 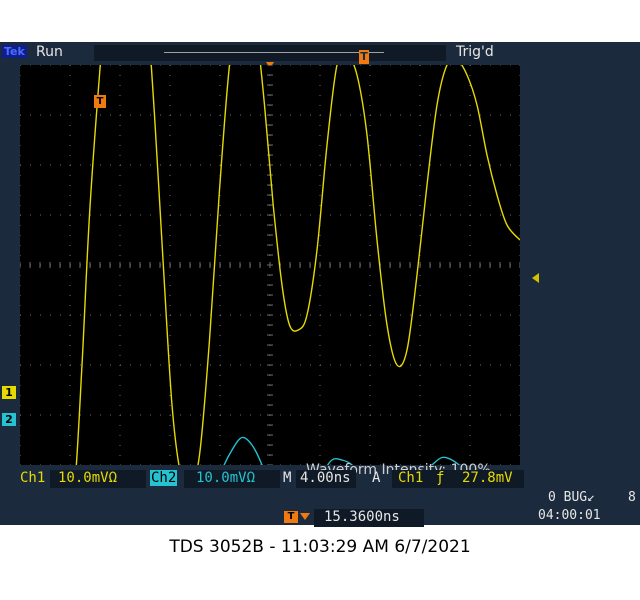 I want to click on acquisition-status: Run, so click(x=49, y=52).